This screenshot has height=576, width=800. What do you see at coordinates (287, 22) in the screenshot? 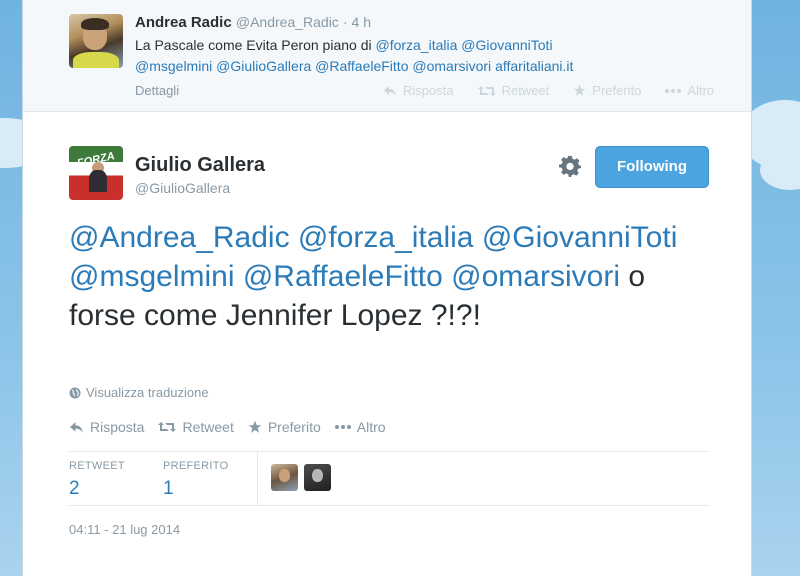
I see `author-handle: @Andrea_Radic` at bounding box center [287, 22].